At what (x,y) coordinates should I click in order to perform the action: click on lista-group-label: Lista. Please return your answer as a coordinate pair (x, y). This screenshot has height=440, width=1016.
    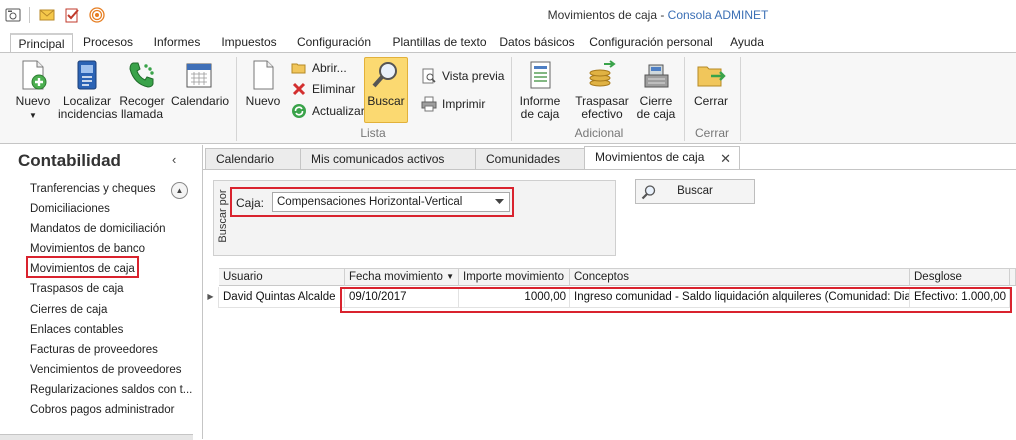
    Looking at the image, I should click on (373, 133).